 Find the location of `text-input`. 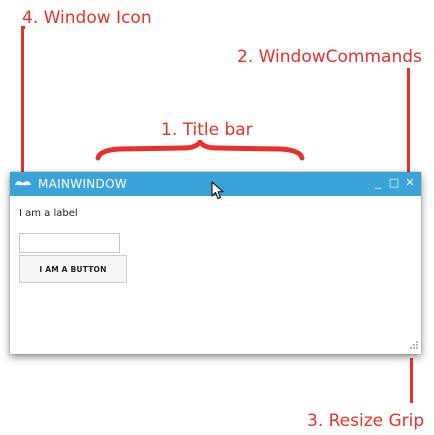

text-input is located at coordinates (69, 243).